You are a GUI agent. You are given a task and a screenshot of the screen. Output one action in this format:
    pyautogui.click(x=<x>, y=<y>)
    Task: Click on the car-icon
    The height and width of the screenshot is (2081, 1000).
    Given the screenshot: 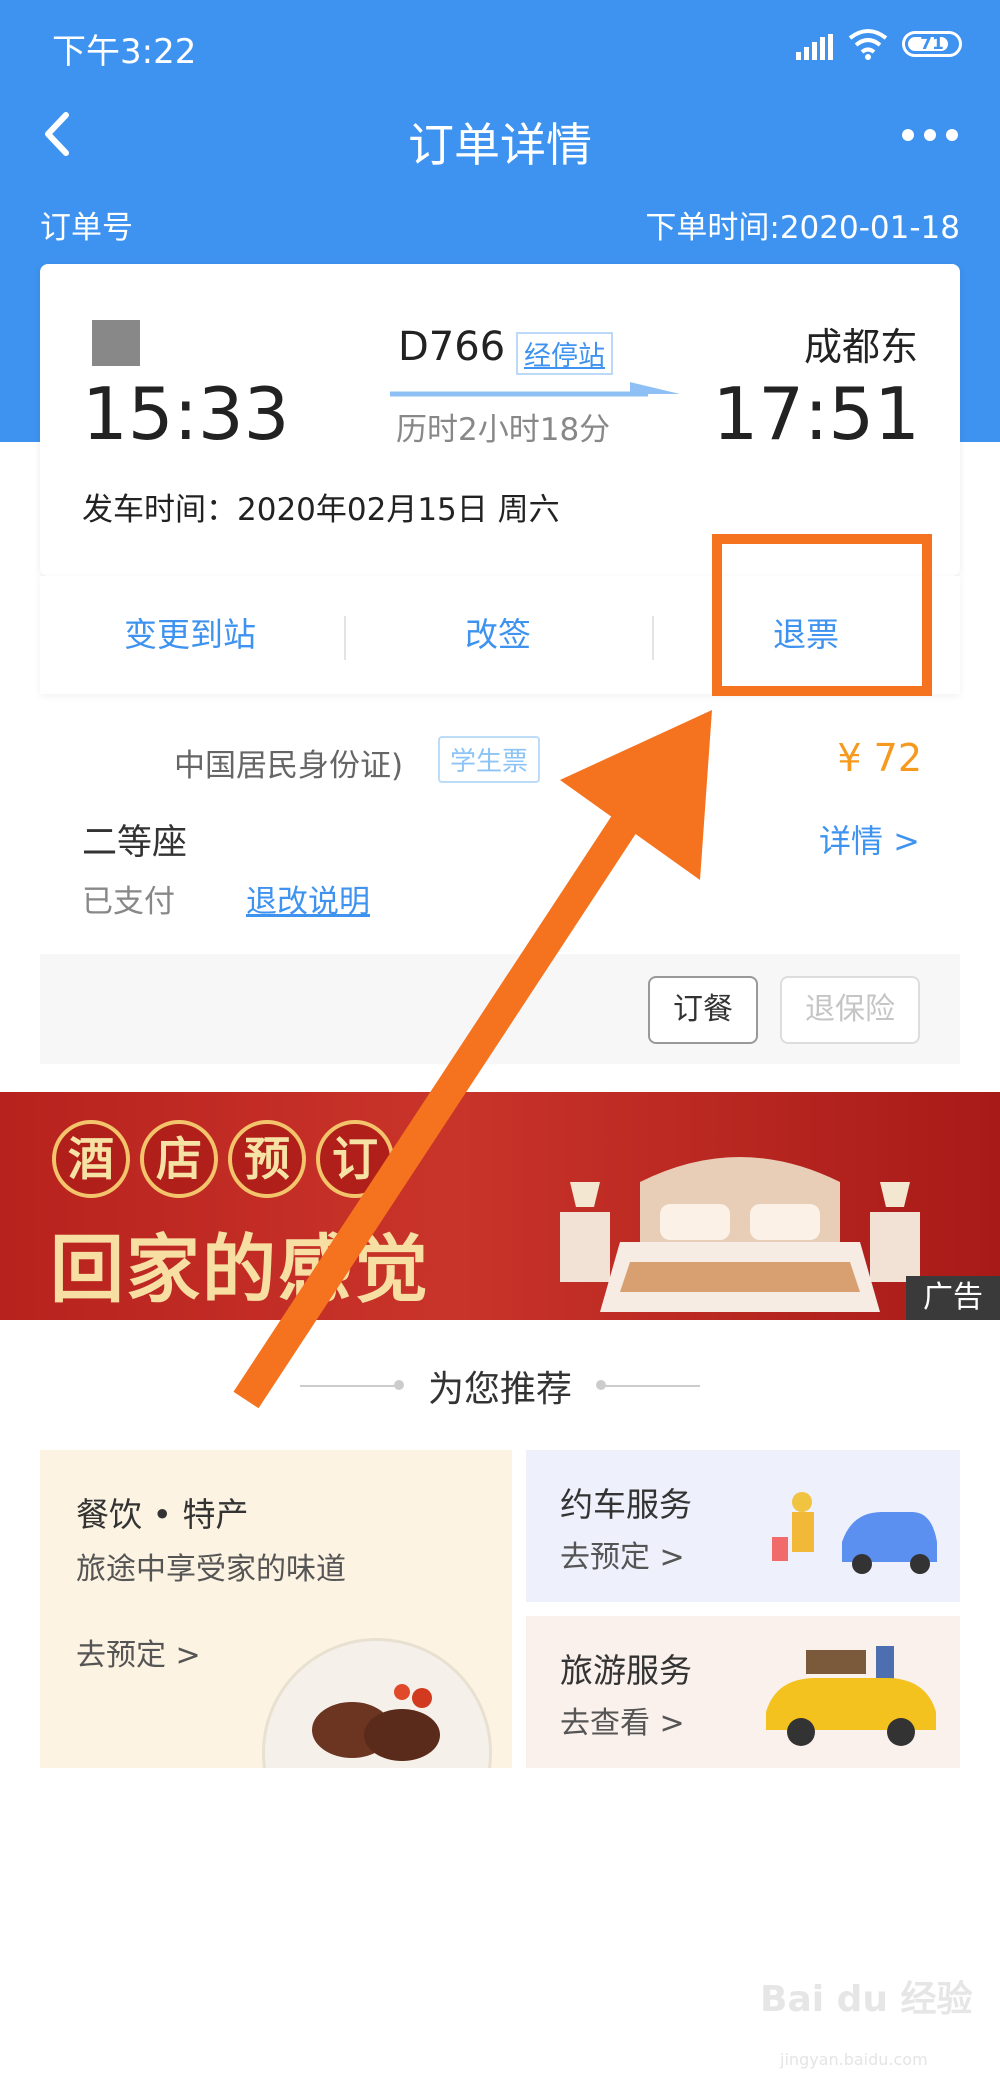 What is the action you would take?
    pyautogui.click(x=854, y=1533)
    